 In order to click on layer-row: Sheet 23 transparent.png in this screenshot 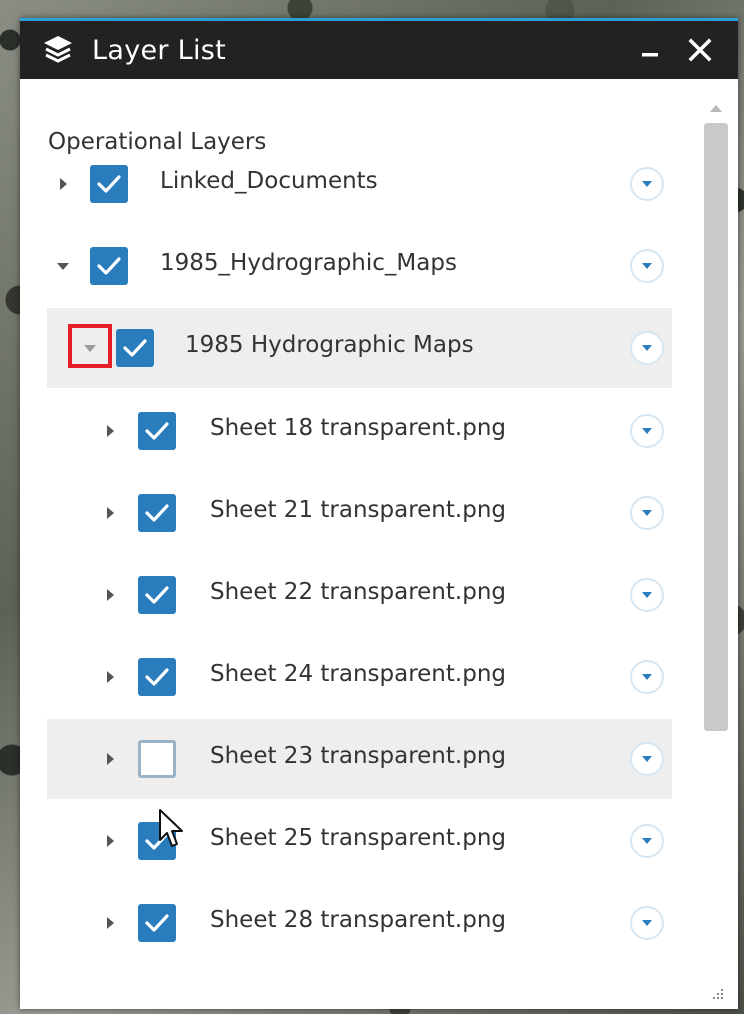, I will do `click(359, 759)`.